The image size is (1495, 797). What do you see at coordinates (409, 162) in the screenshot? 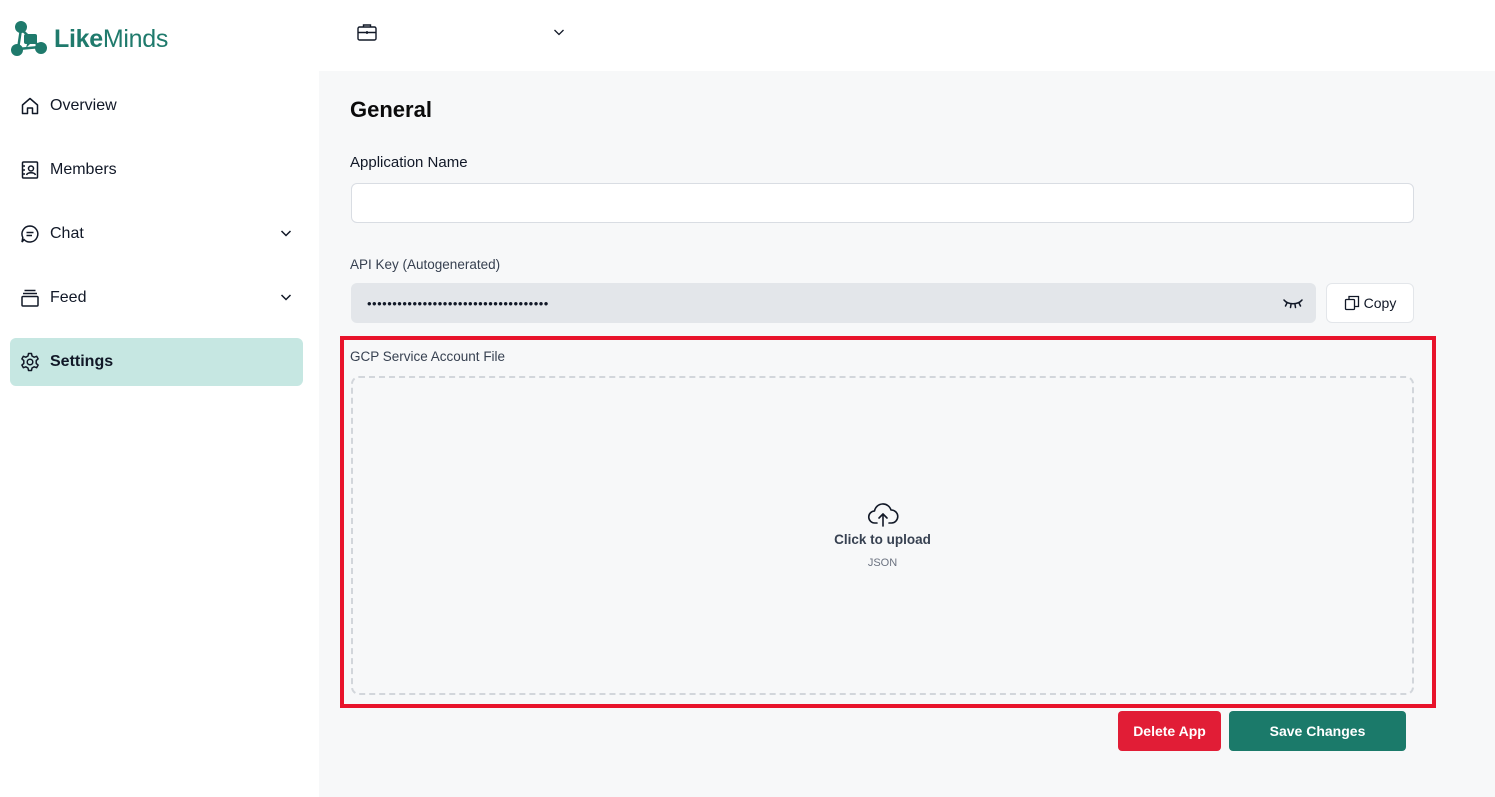
I see `app-name-label: Application Name` at bounding box center [409, 162].